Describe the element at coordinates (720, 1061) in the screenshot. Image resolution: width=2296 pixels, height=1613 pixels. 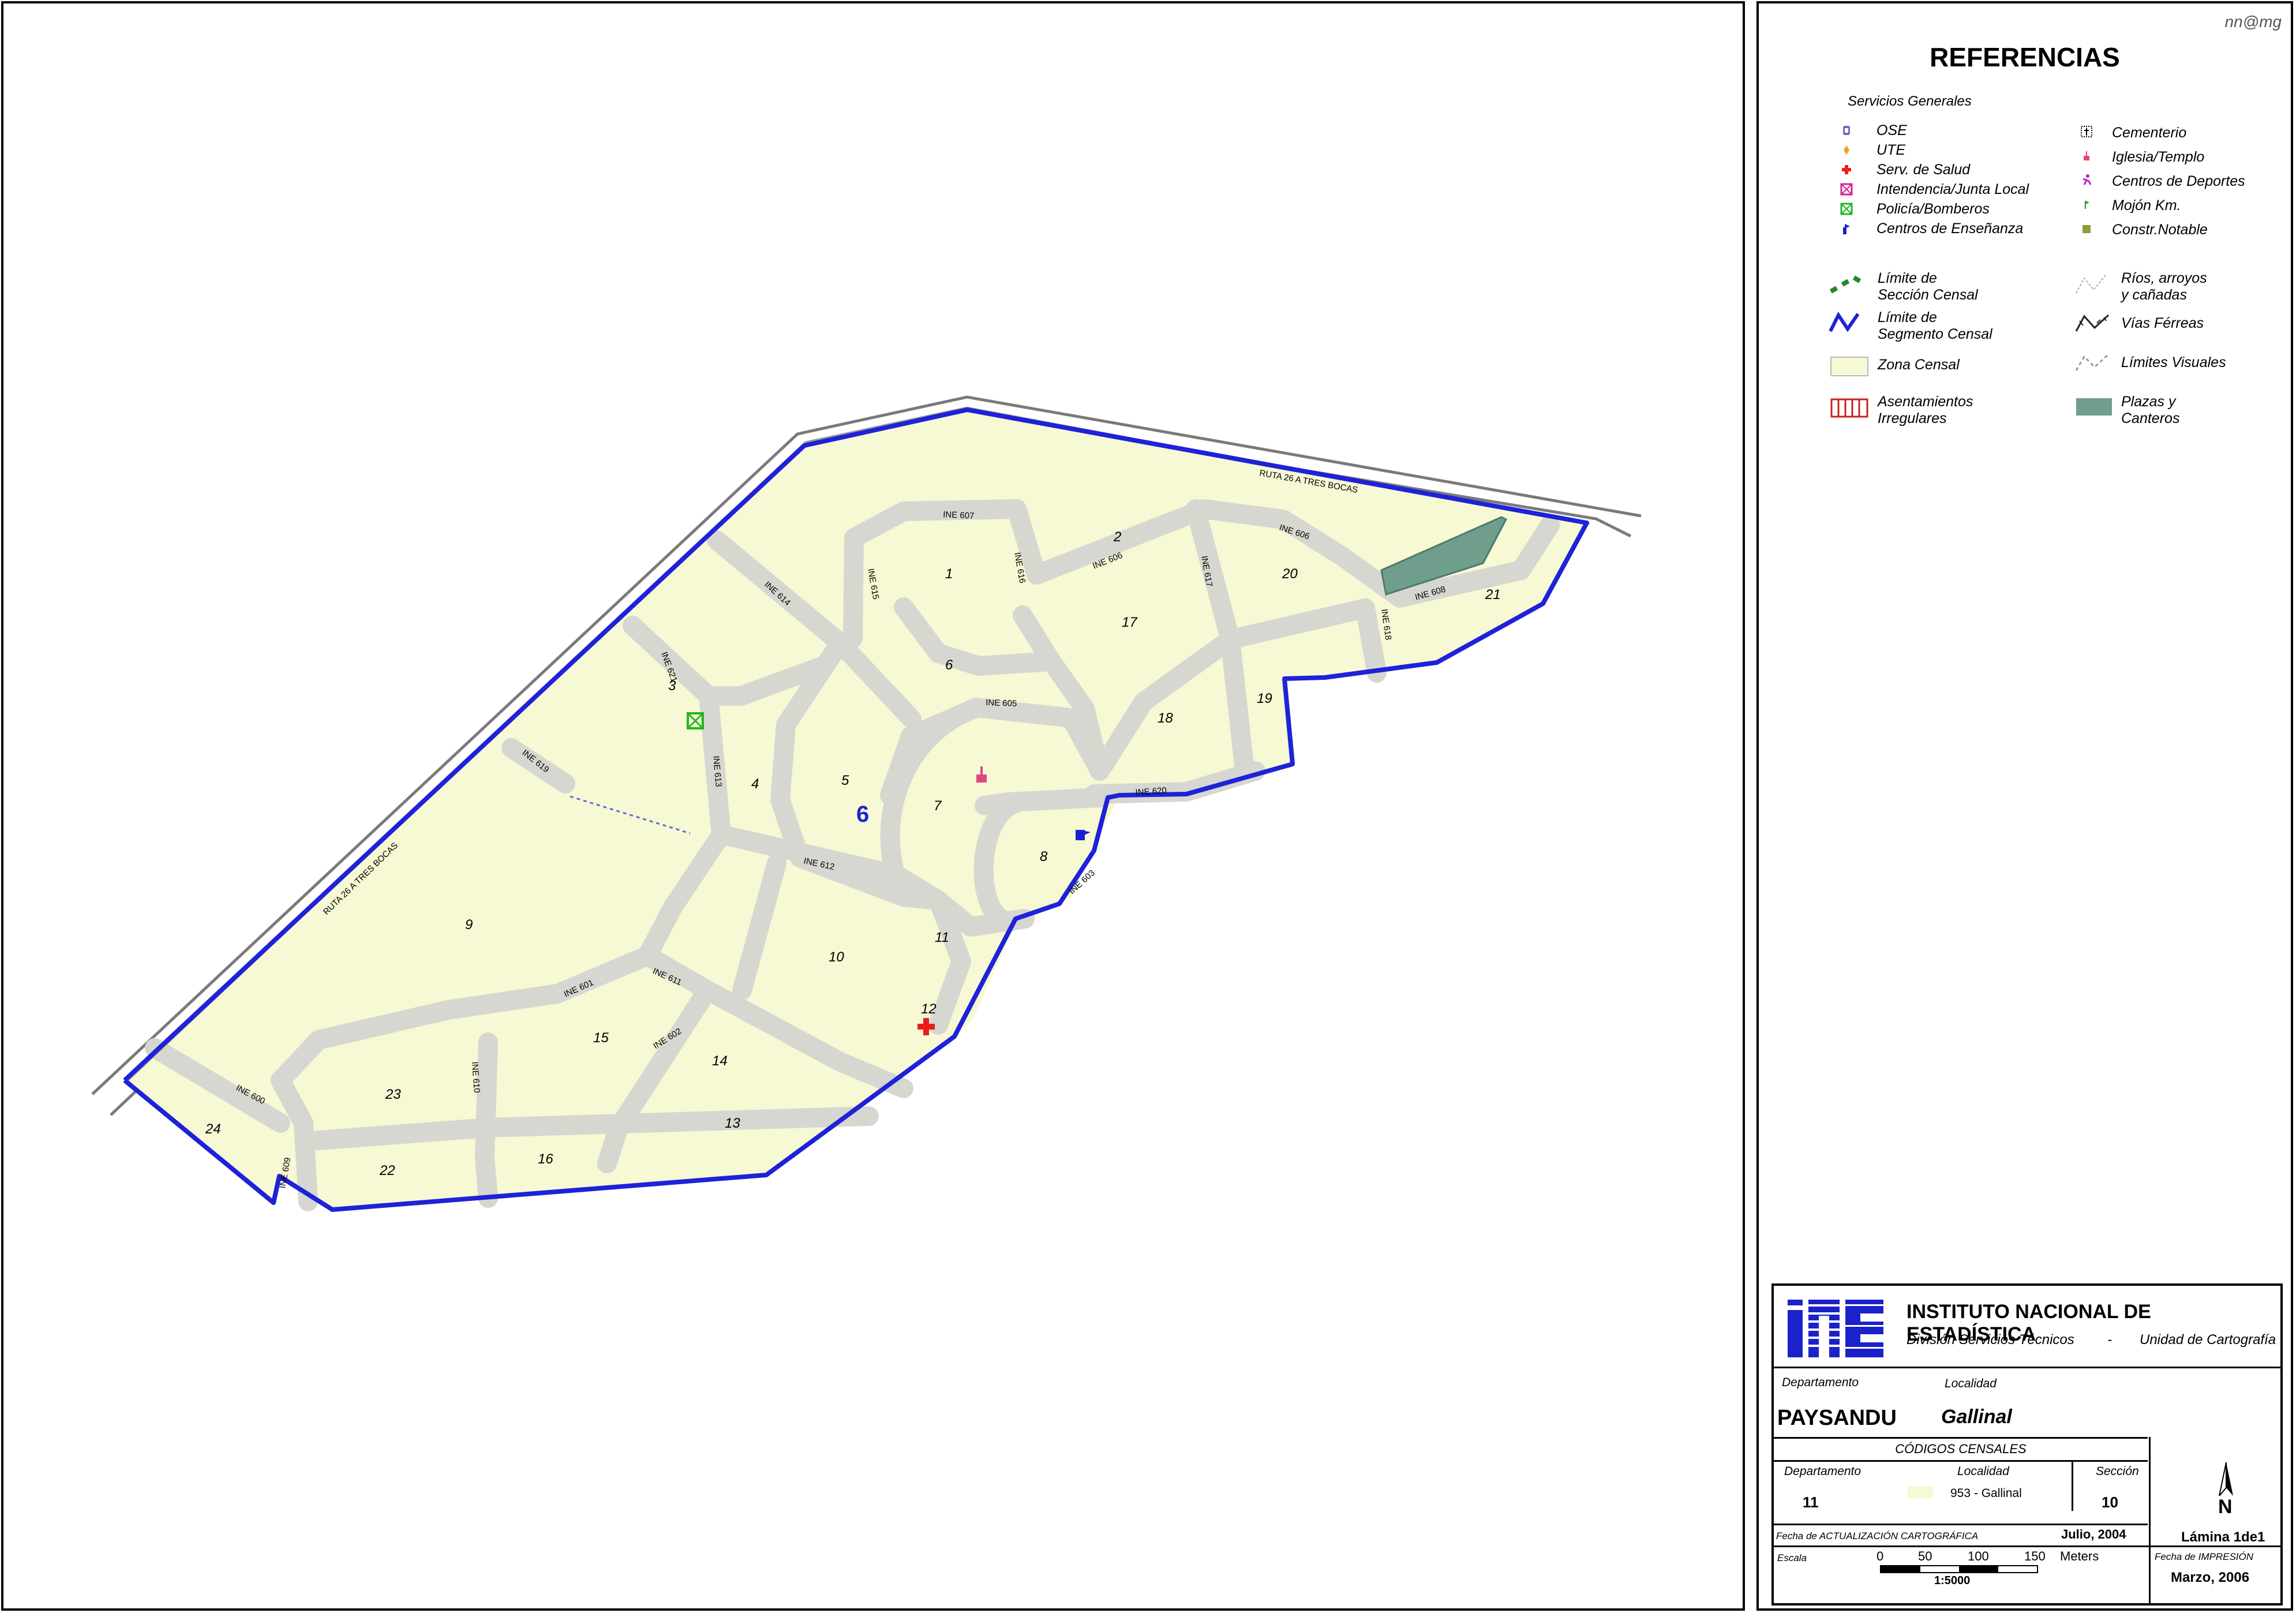
I see `zone-label: 14` at that location.